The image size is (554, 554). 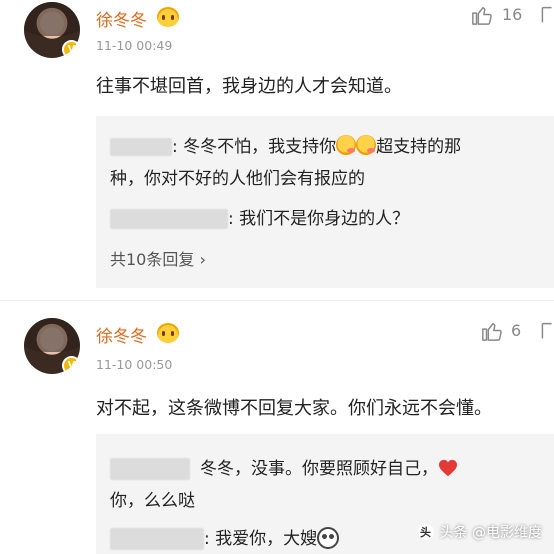 What do you see at coordinates (328, 538) in the screenshot?
I see `shocked-face-emoji-icon` at bounding box center [328, 538].